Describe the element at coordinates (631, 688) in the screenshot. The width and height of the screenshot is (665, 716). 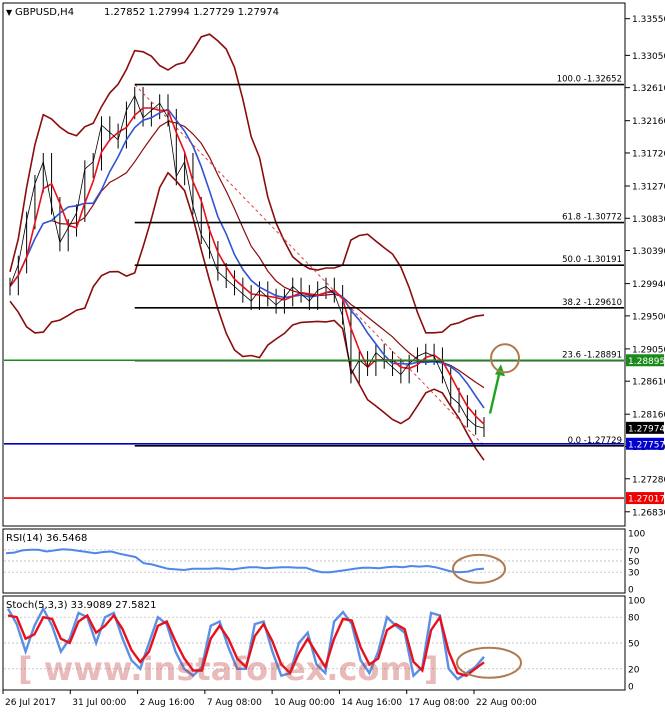
I see `stoch-tick-label: 0` at that location.